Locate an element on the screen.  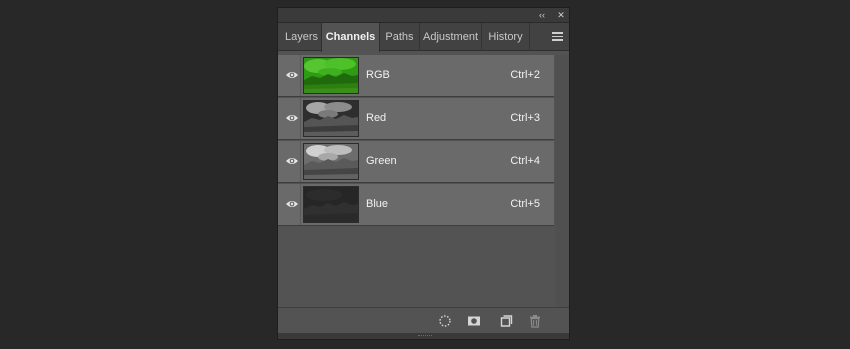
panel-bottom-toolbar is located at coordinates (423, 320).